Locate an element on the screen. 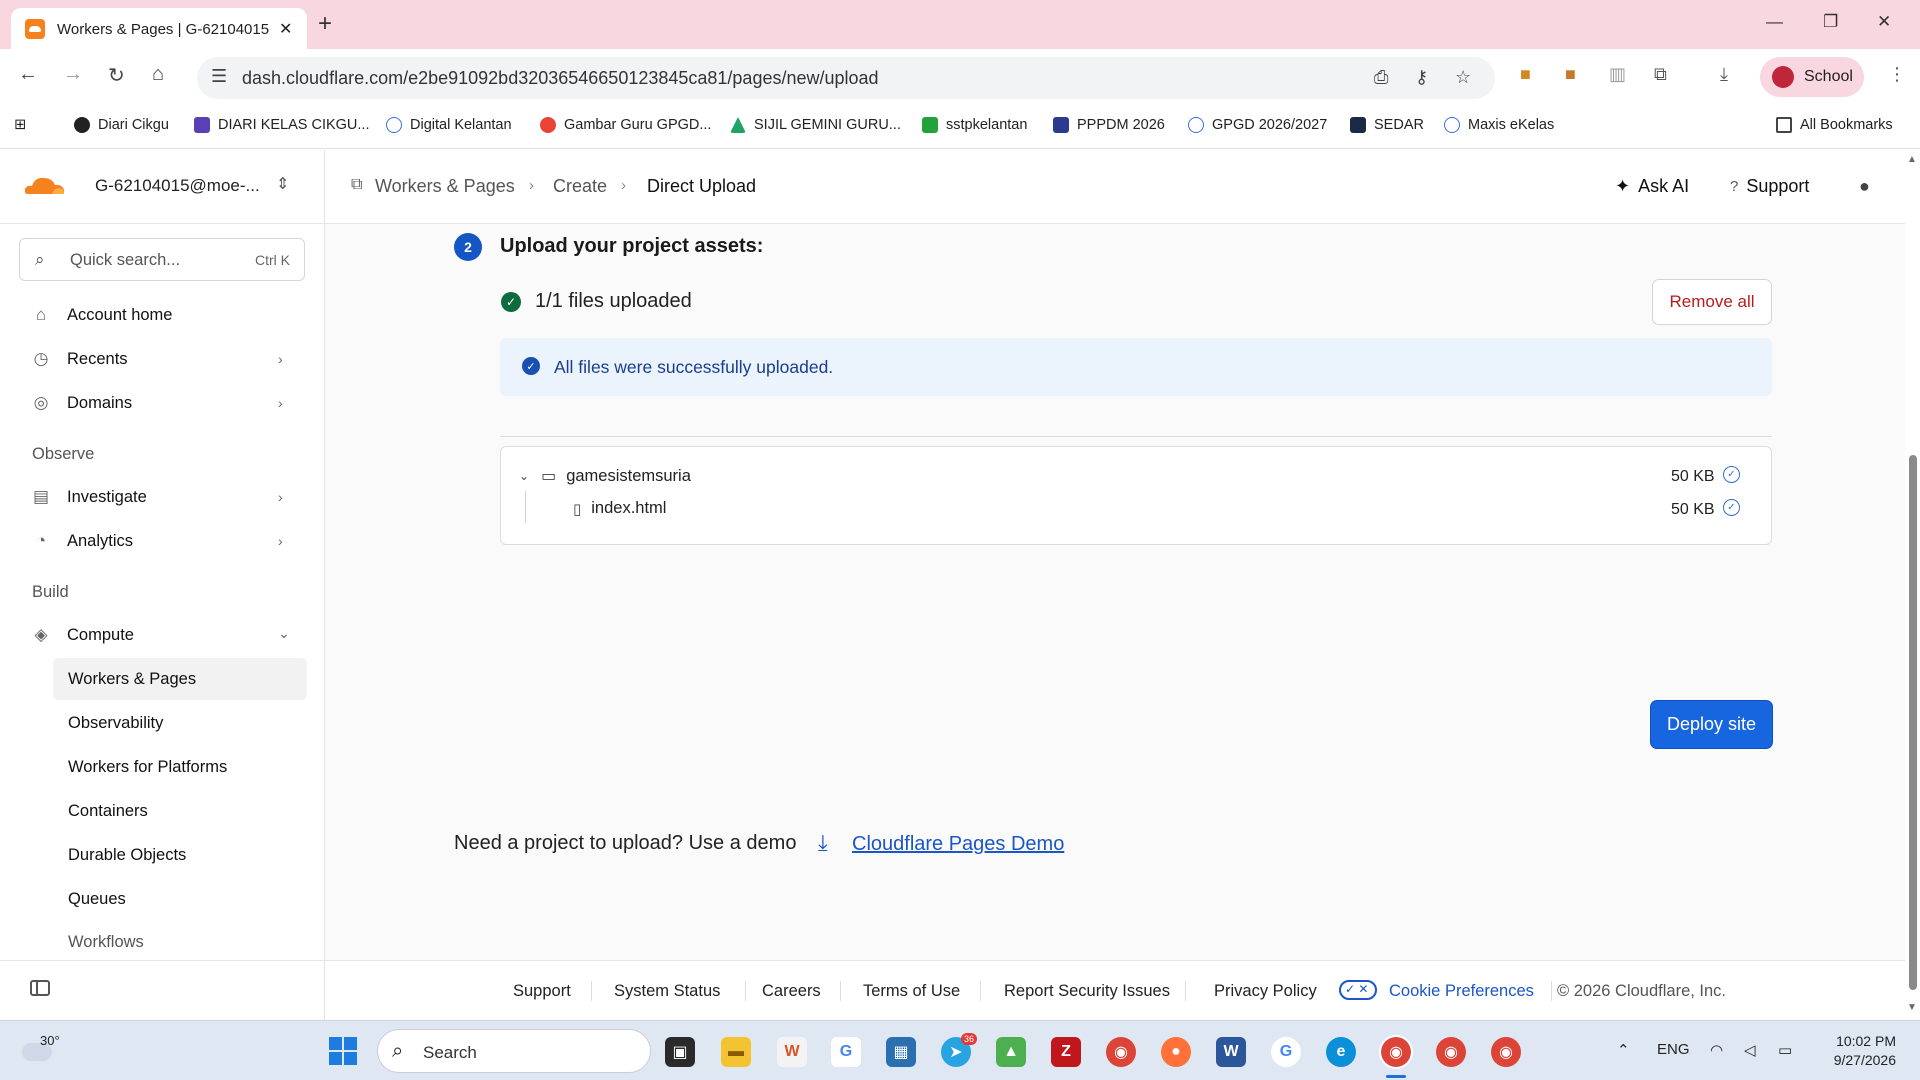  task-view-icon: ▣ is located at coordinates (680, 1052).